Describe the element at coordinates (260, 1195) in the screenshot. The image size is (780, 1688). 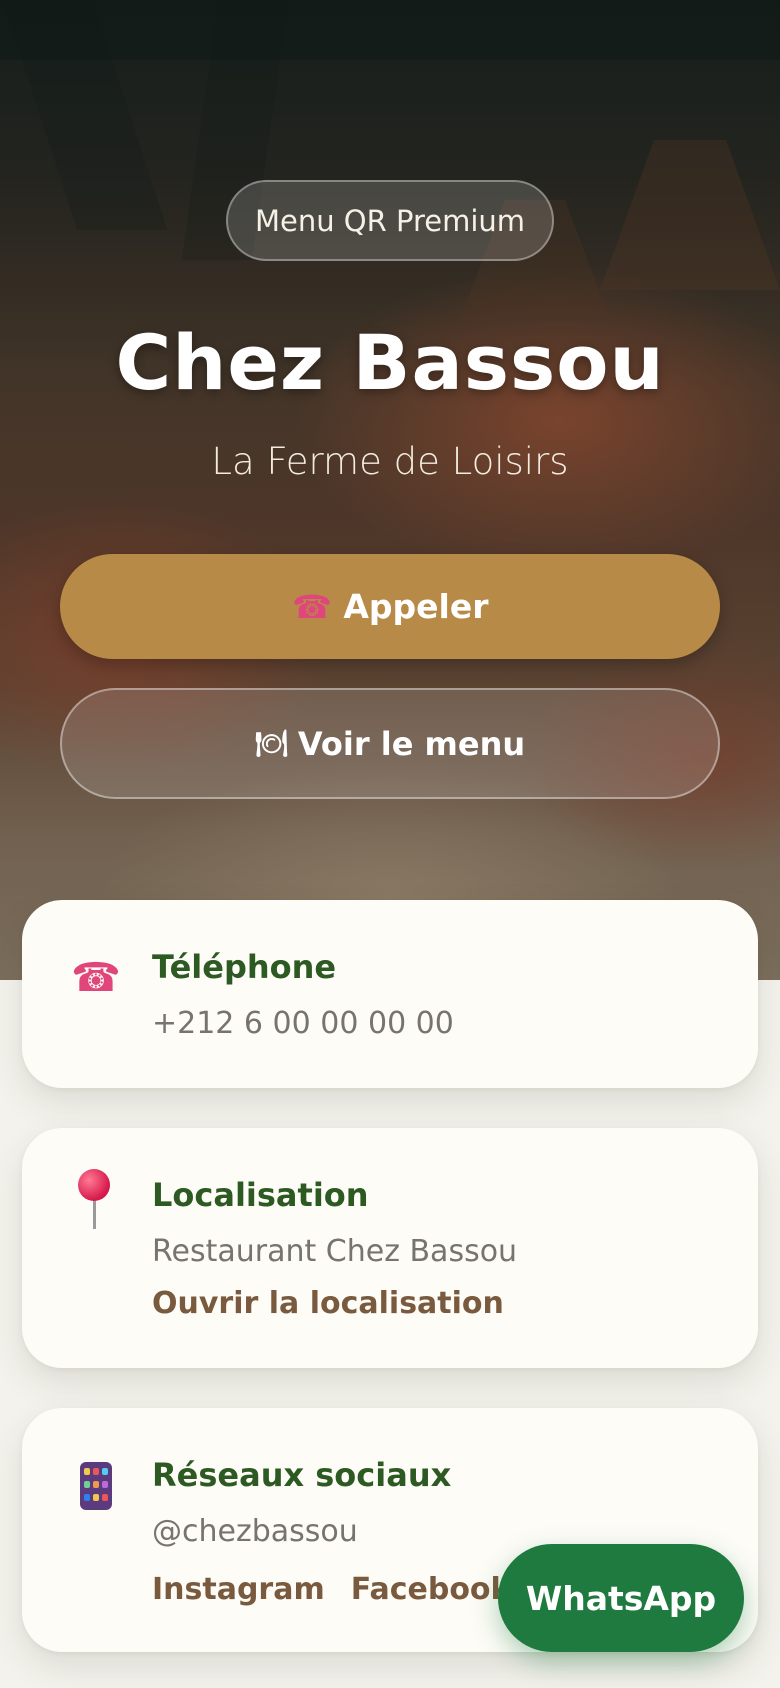
I see `location-heading: Localisation` at that location.